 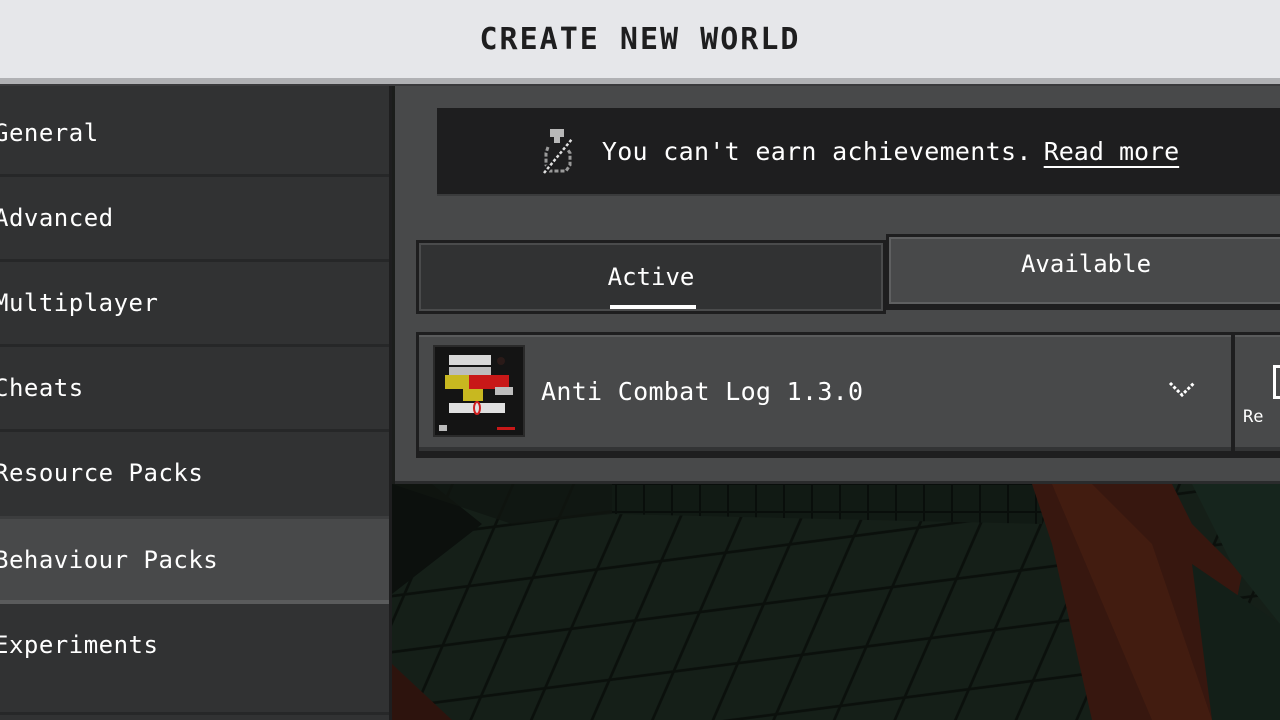 What do you see at coordinates (194, 645) in the screenshot?
I see `sidebar-item-experiments: Experiments` at bounding box center [194, 645].